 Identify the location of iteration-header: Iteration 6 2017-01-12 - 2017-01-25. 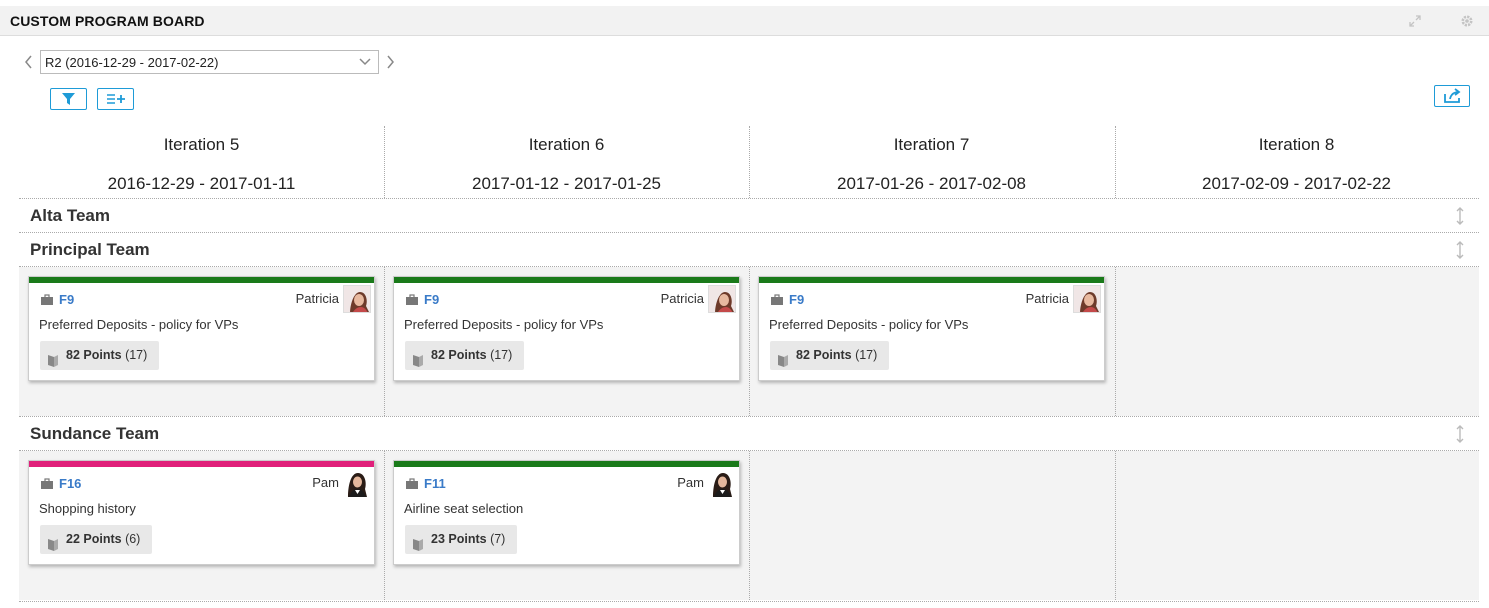
(566, 162).